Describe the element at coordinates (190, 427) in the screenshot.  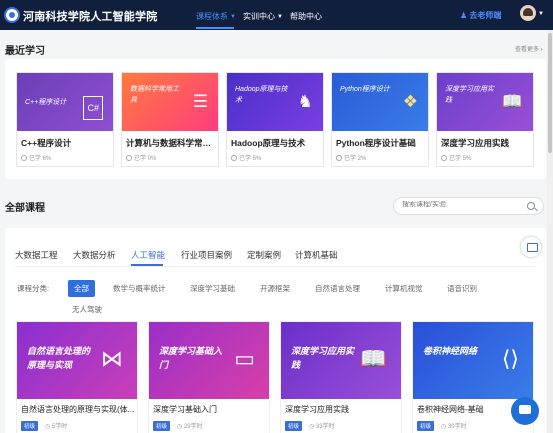
I see `course-hours: ◷ 29学时` at that location.